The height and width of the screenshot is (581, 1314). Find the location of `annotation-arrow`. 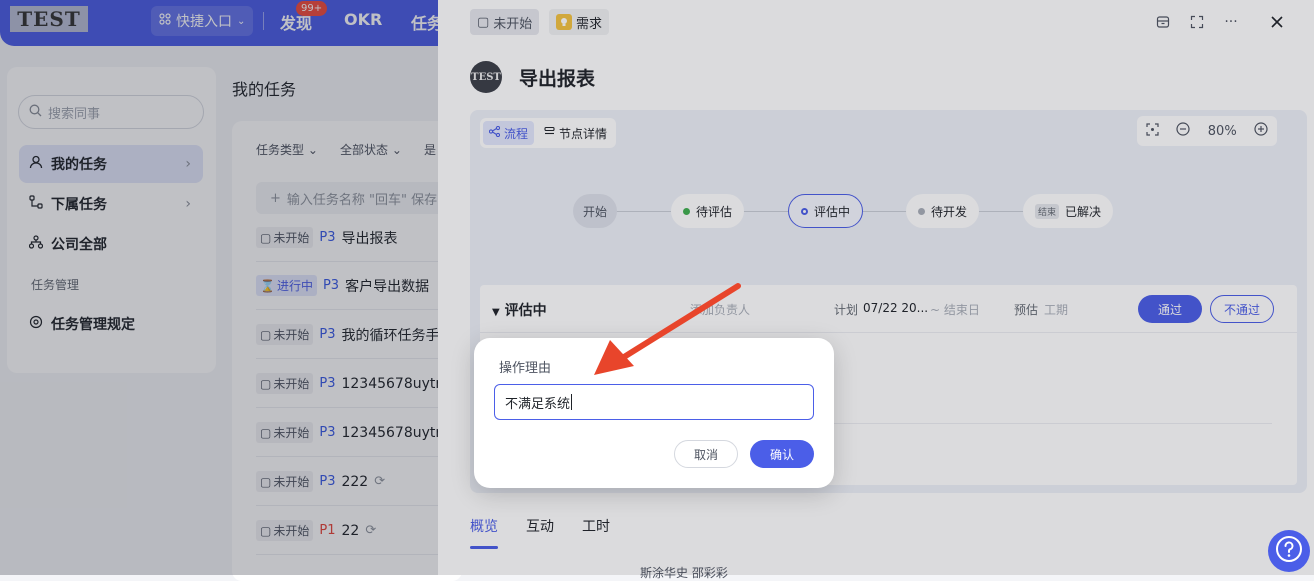

annotation-arrow is located at coordinates (667, 329).